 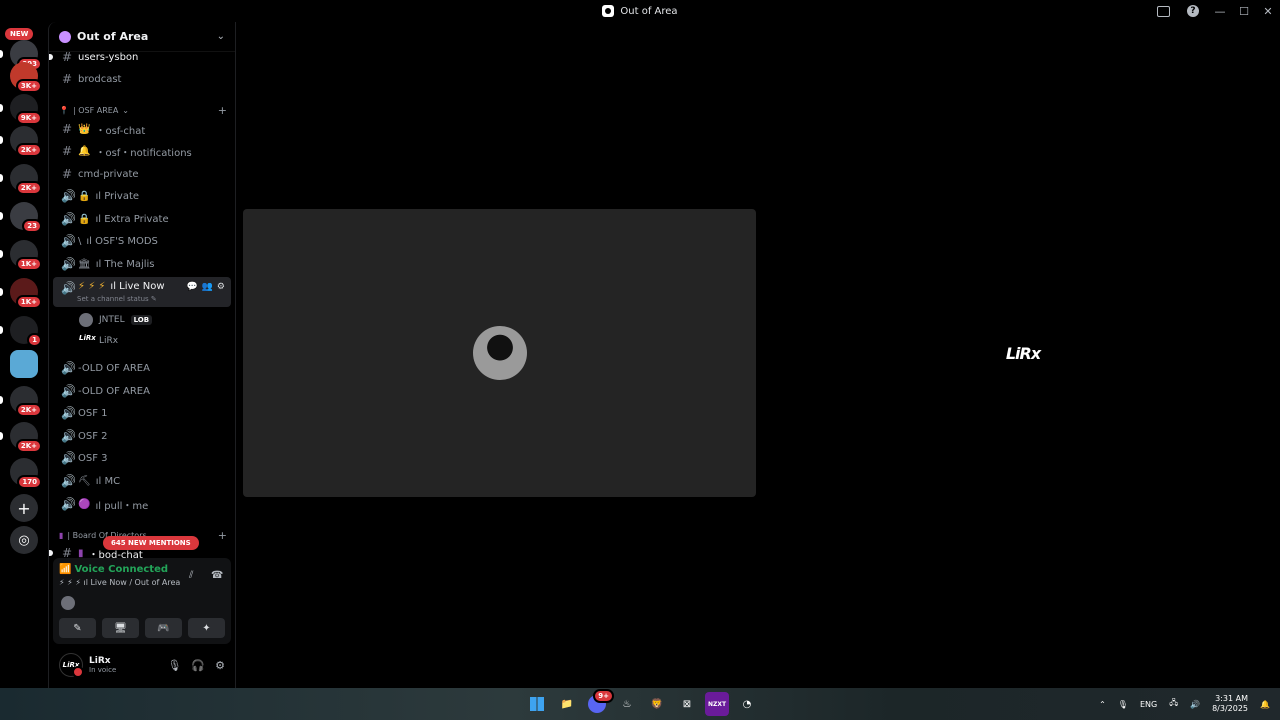 I want to click on channel-name: brodcast, so click(x=100, y=79).